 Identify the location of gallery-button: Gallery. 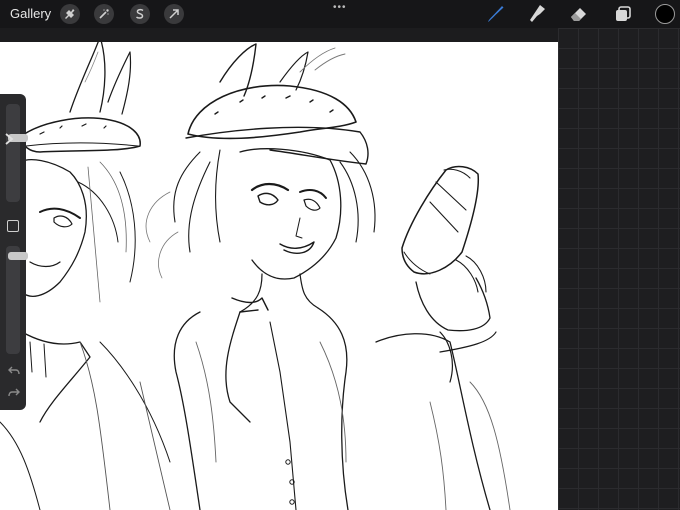
(30, 13).